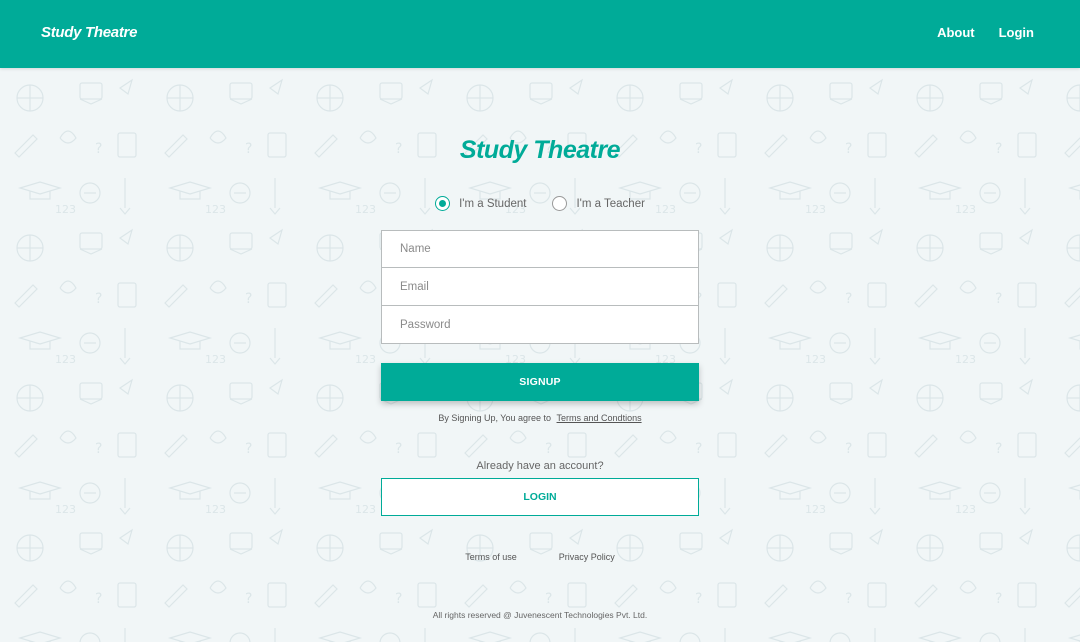 Image resolution: width=1080 pixels, height=642 pixels. I want to click on role-teacher-option: I'm a Teacher, so click(598, 203).